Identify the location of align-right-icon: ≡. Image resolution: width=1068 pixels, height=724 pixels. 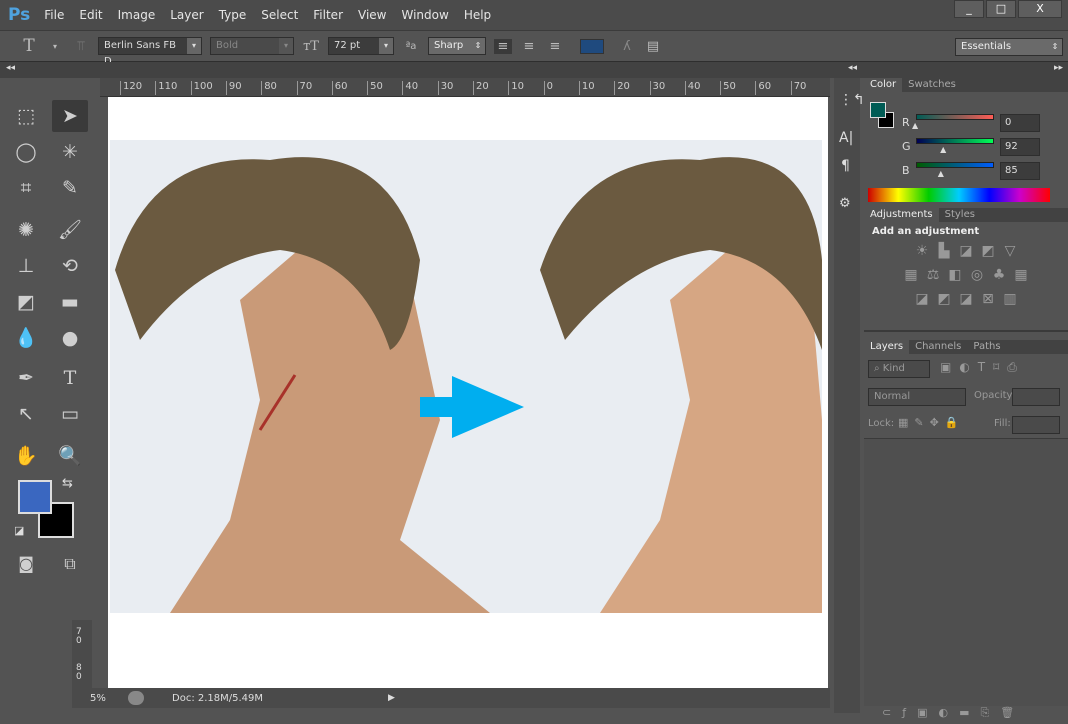
(555, 46).